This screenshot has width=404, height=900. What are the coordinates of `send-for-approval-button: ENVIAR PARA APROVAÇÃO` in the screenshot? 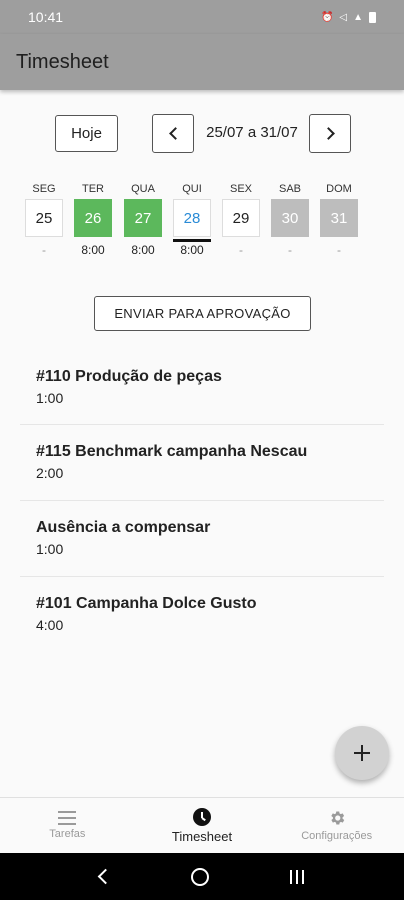 It's located at (202, 313).